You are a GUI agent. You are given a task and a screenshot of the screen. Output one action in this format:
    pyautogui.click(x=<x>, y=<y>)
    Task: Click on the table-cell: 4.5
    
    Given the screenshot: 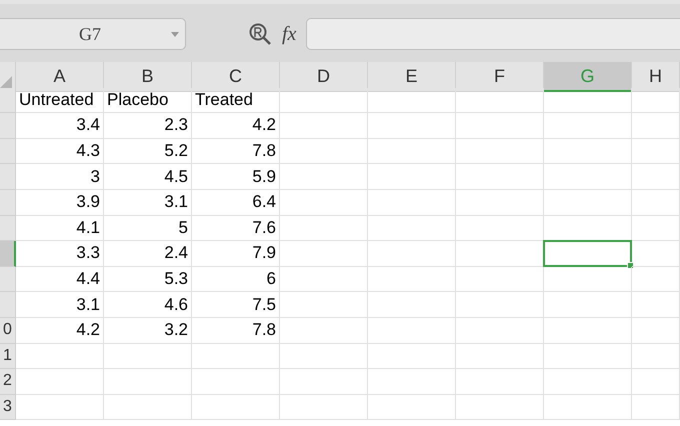 What is the action you would take?
    pyautogui.click(x=148, y=177)
    